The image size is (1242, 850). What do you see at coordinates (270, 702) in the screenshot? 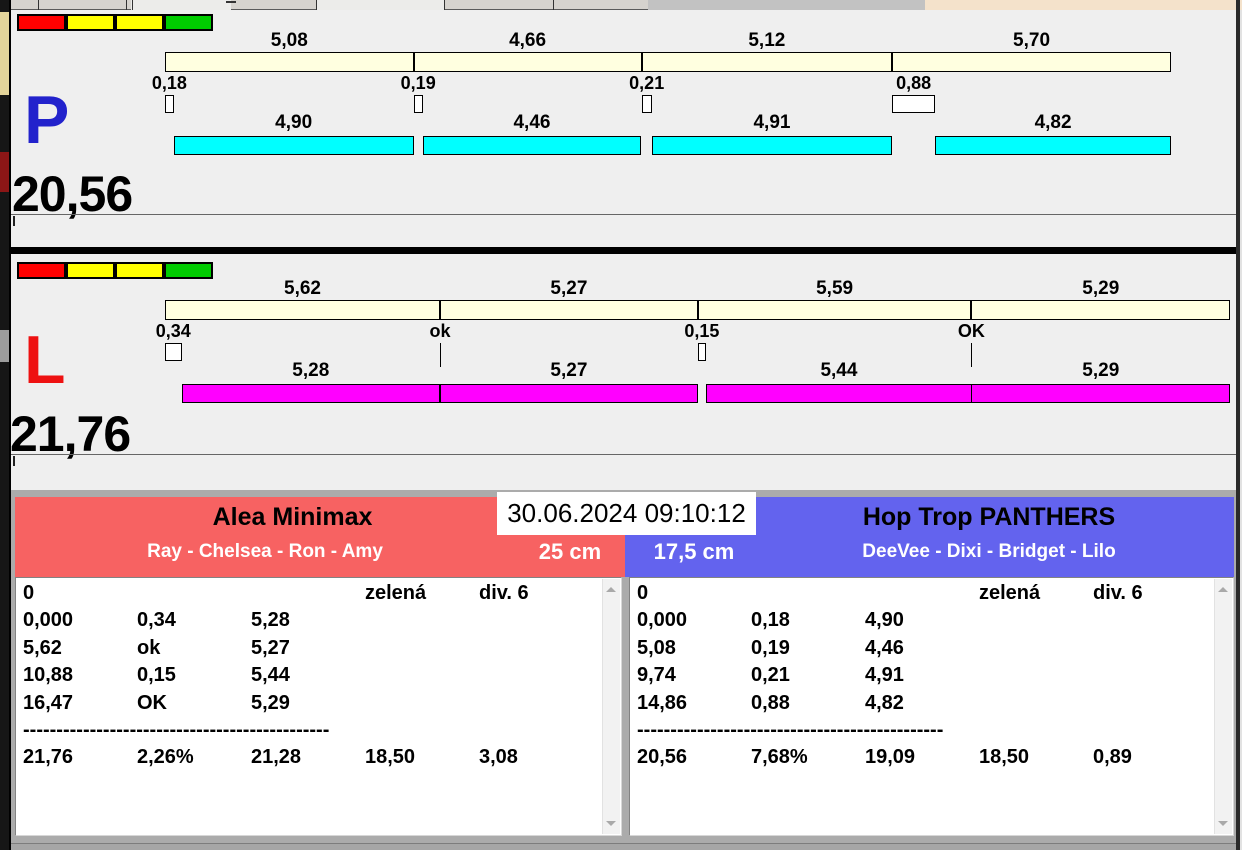
I see `table-cell: 5,29` at bounding box center [270, 702].